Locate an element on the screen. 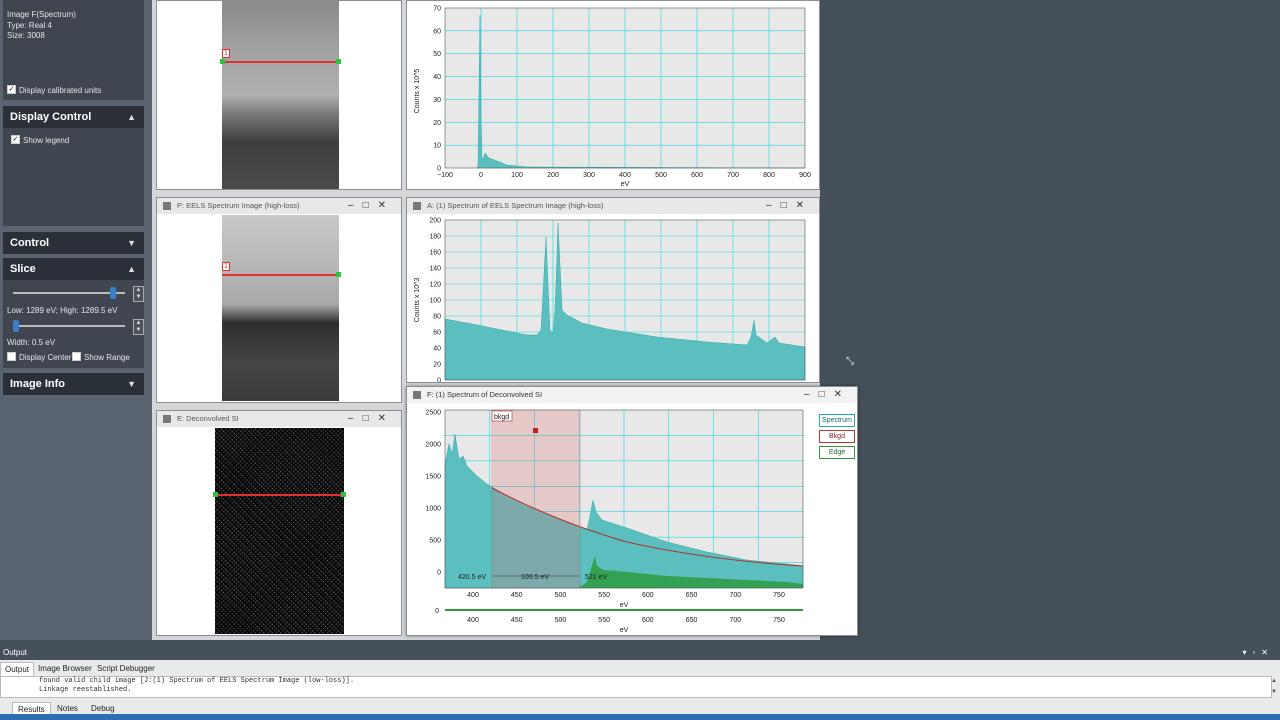  chevron-up-icon: ▲ is located at coordinates (131, 269).